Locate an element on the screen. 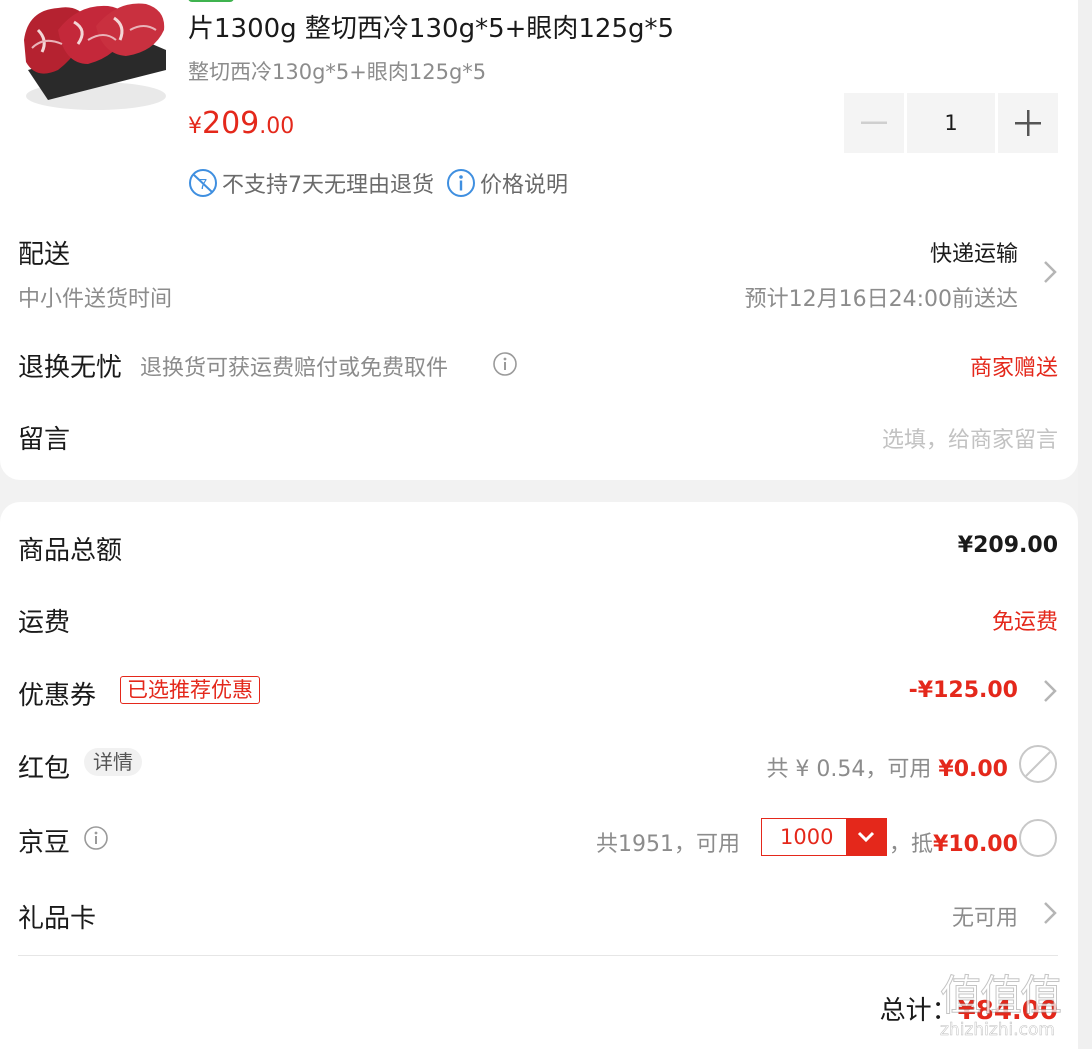  scrollbar is located at coordinates (1085, 524).